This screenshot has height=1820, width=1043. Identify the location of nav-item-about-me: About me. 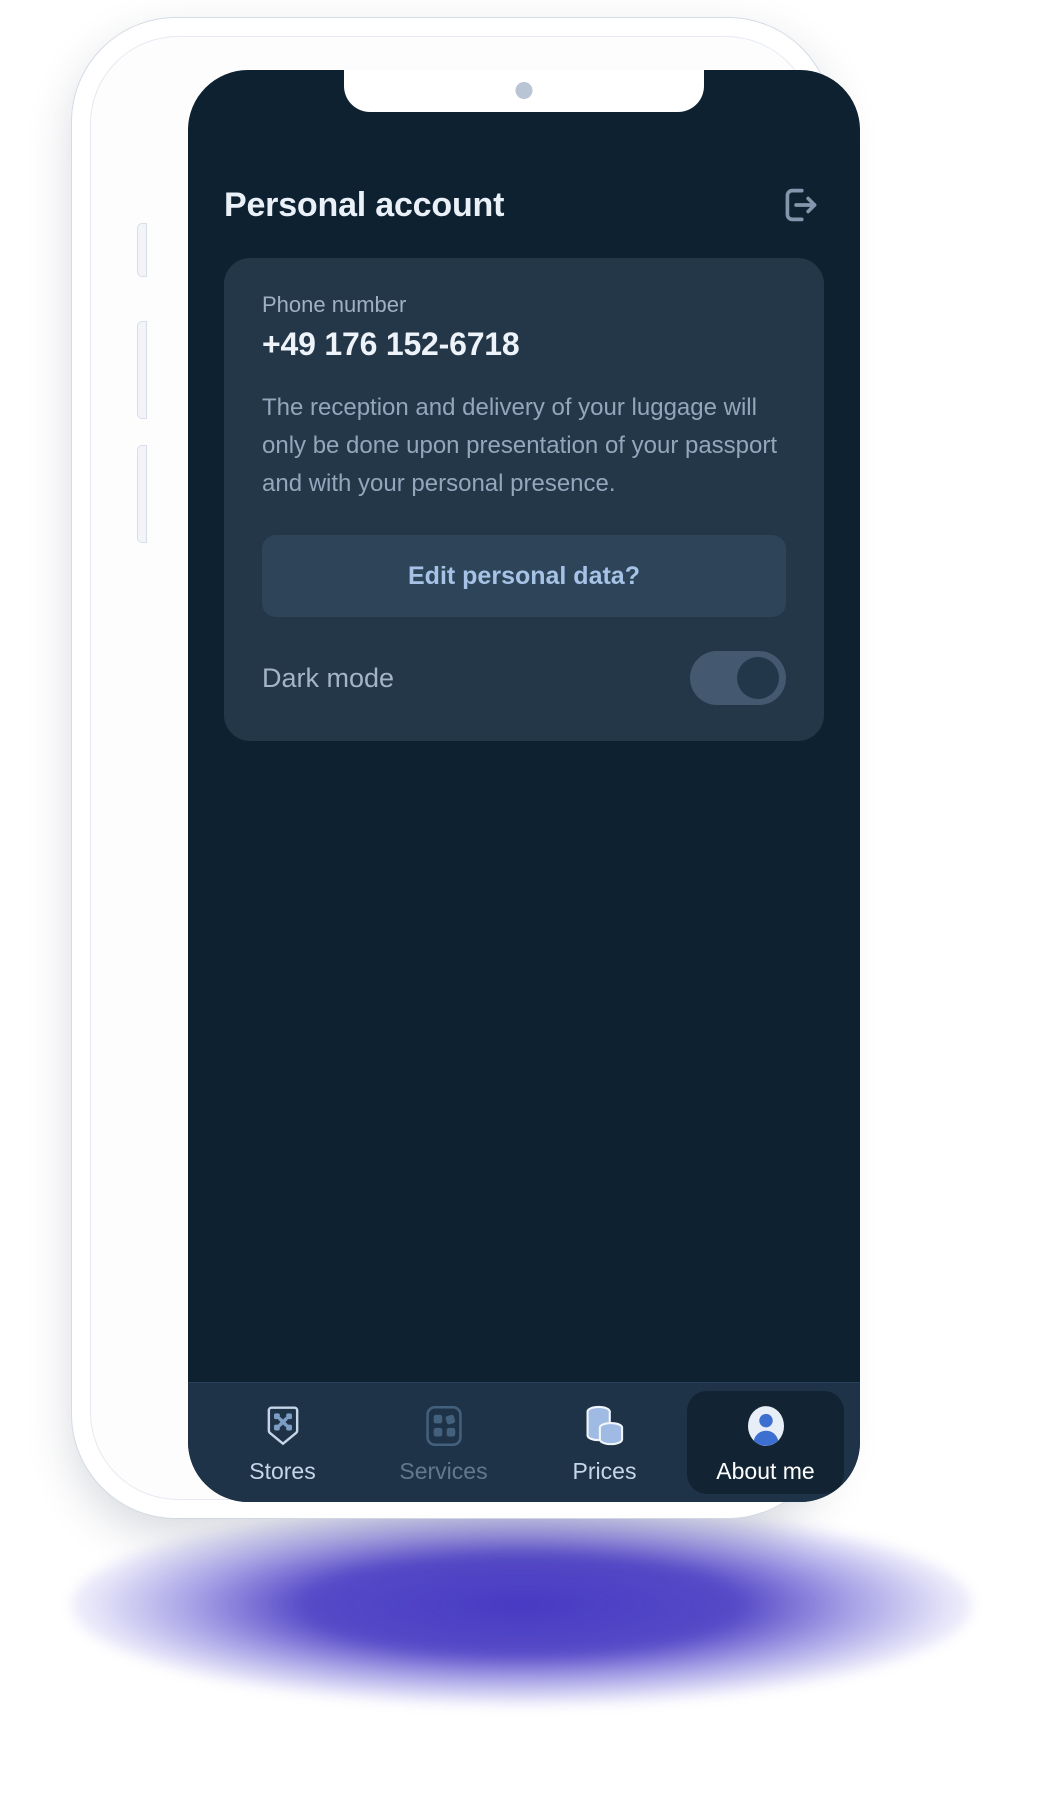
(765, 1442).